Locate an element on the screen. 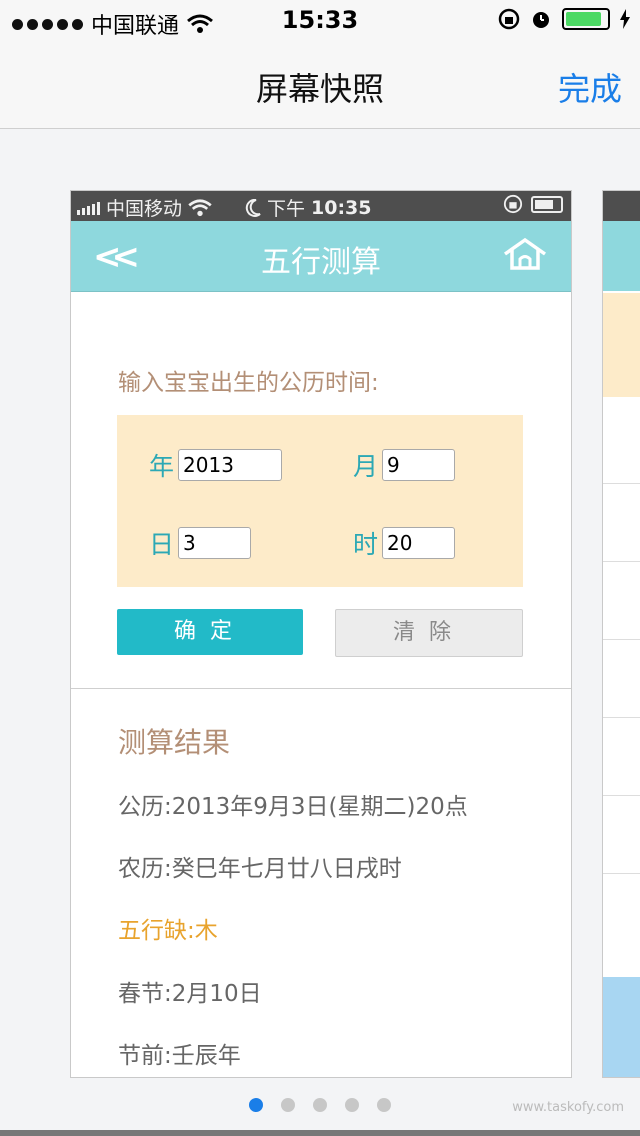 This screenshot has width=640, height=1136. bottom-edge is located at coordinates (320, 1133).